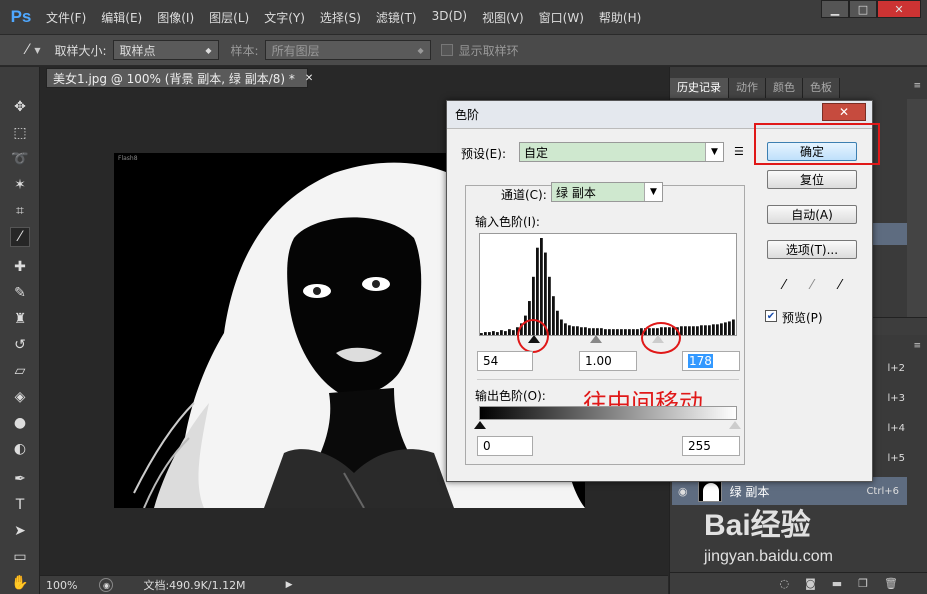  What do you see at coordinates (483, 154) in the screenshot?
I see `preset-label: 预设(E):` at bounding box center [483, 154].